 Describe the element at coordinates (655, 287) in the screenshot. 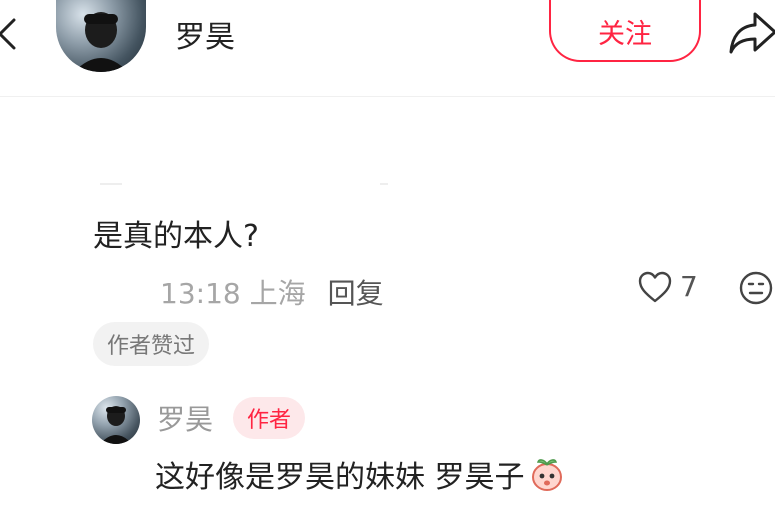

I see `heart-icon` at that location.